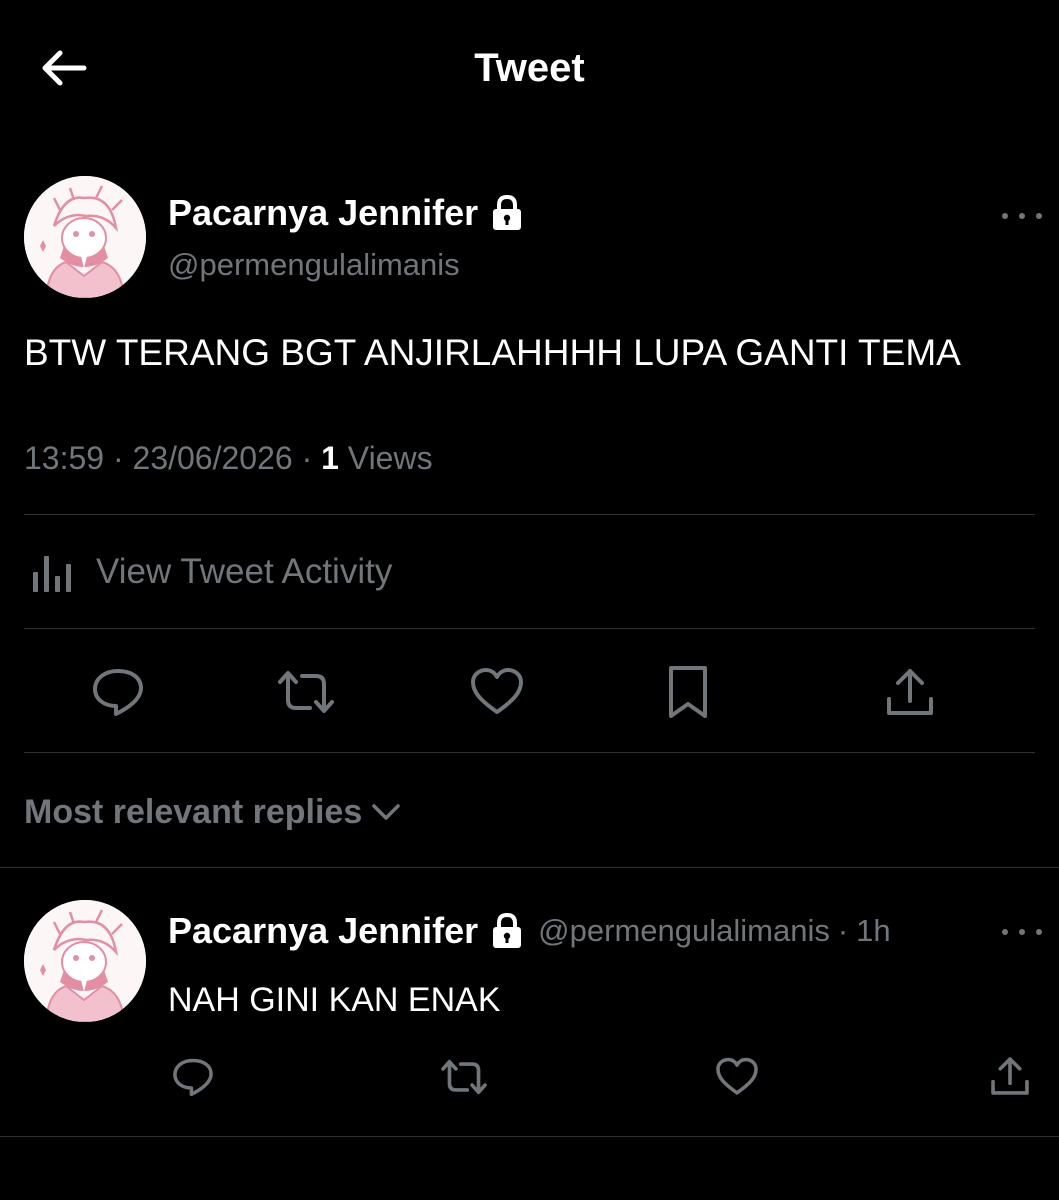  Describe the element at coordinates (873, 931) in the screenshot. I see `reply-time: 1h` at that location.